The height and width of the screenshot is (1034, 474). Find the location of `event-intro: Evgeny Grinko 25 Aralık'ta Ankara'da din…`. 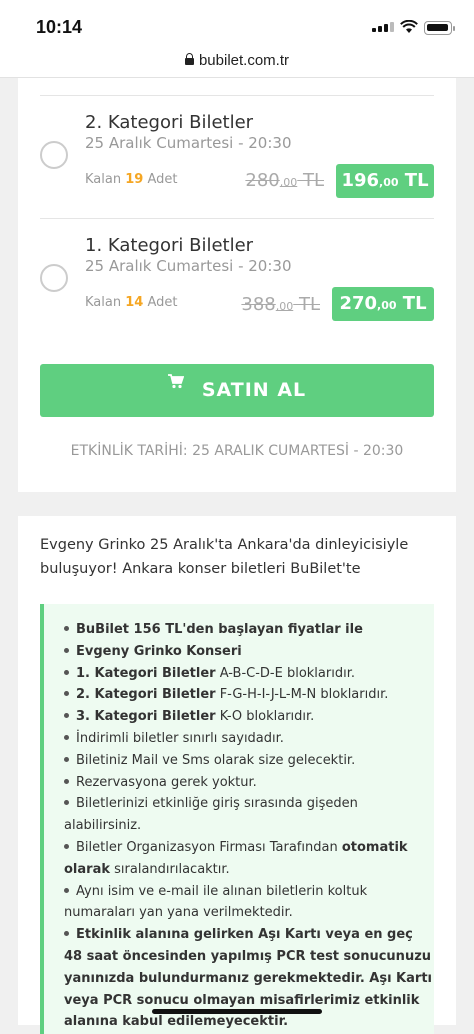

event-intro: Evgeny Grinko 25 Aralık'ta Ankara'da din… is located at coordinates (224, 557).